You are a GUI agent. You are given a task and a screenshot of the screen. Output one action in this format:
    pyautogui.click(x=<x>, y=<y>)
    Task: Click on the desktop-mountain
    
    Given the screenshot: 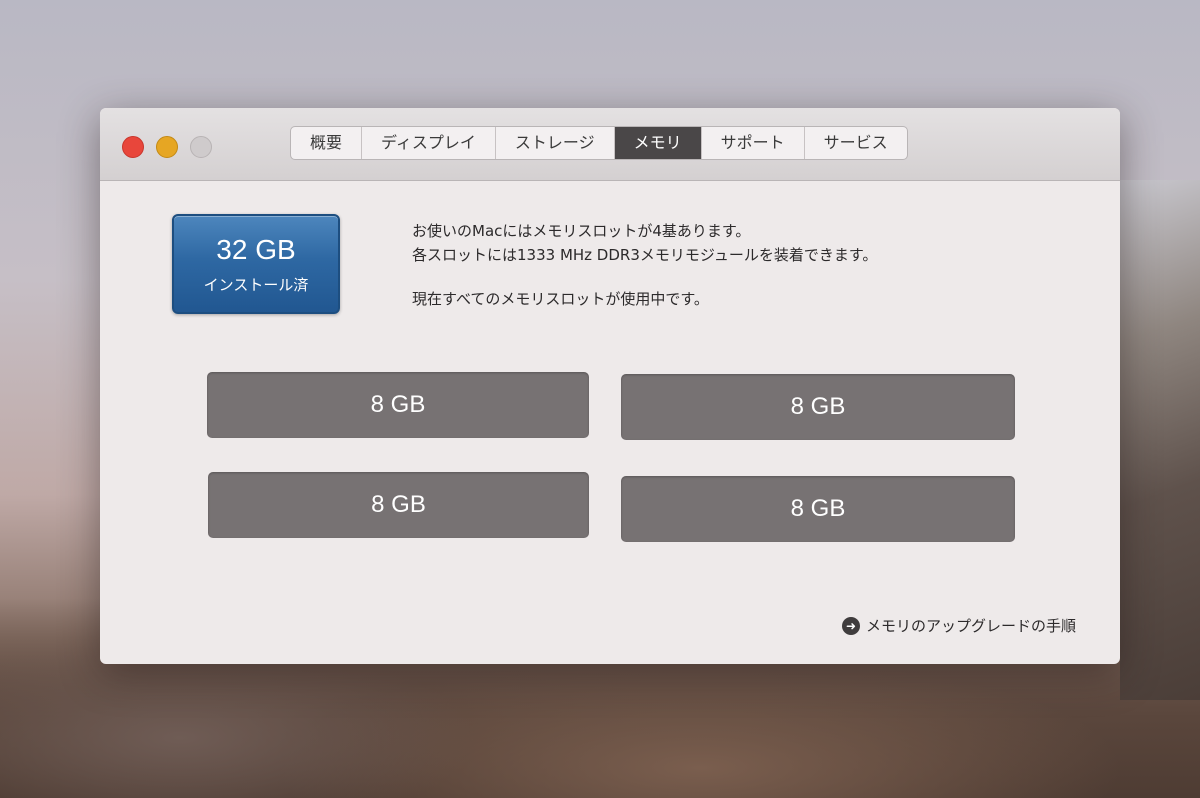 What is the action you would take?
    pyautogui.click(x=1160, y=440)
    